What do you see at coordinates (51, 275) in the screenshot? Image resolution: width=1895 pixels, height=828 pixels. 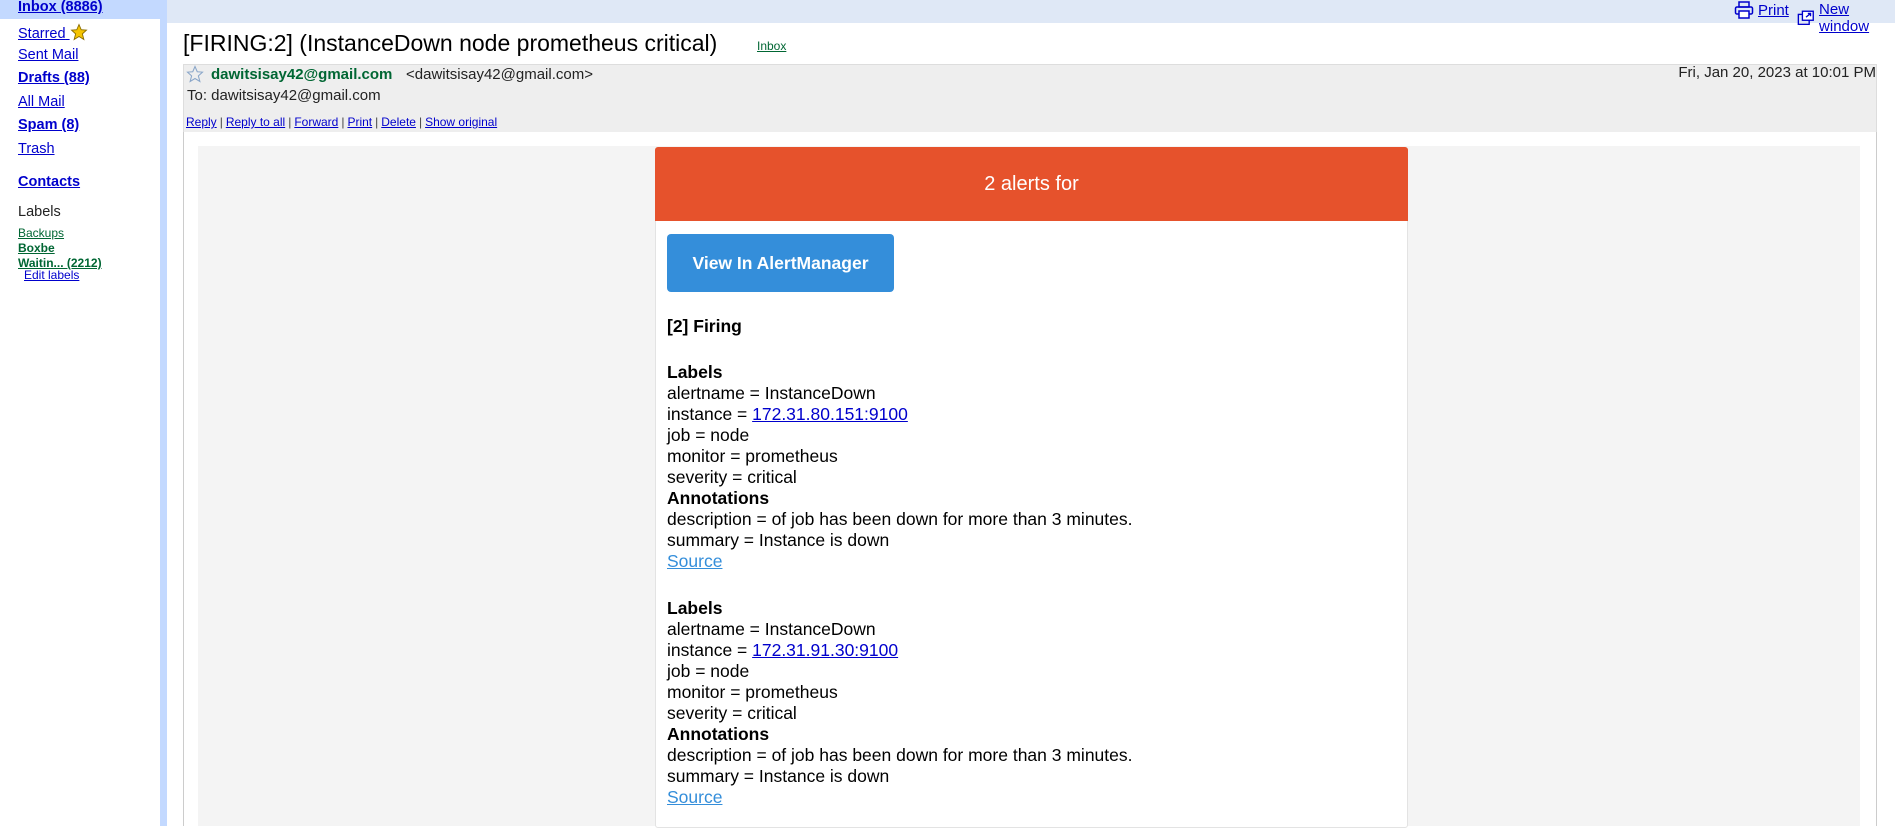 I see `edit-labels-link: Edit labels` at bounding box center [51, 275].